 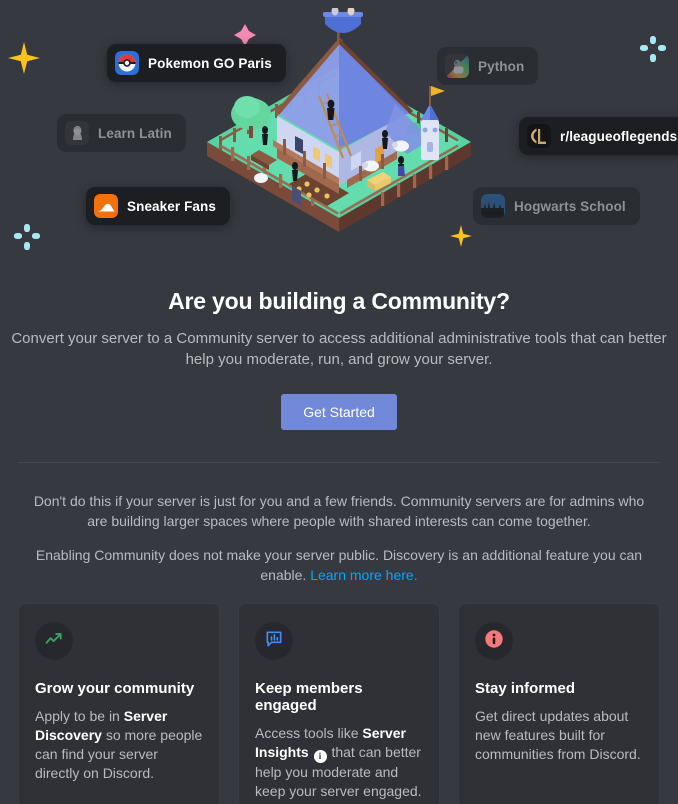 What do you see at coordinates (106, 206) in the screenshot?
I see `sneaker-icon` at bounding box center [106, 206].